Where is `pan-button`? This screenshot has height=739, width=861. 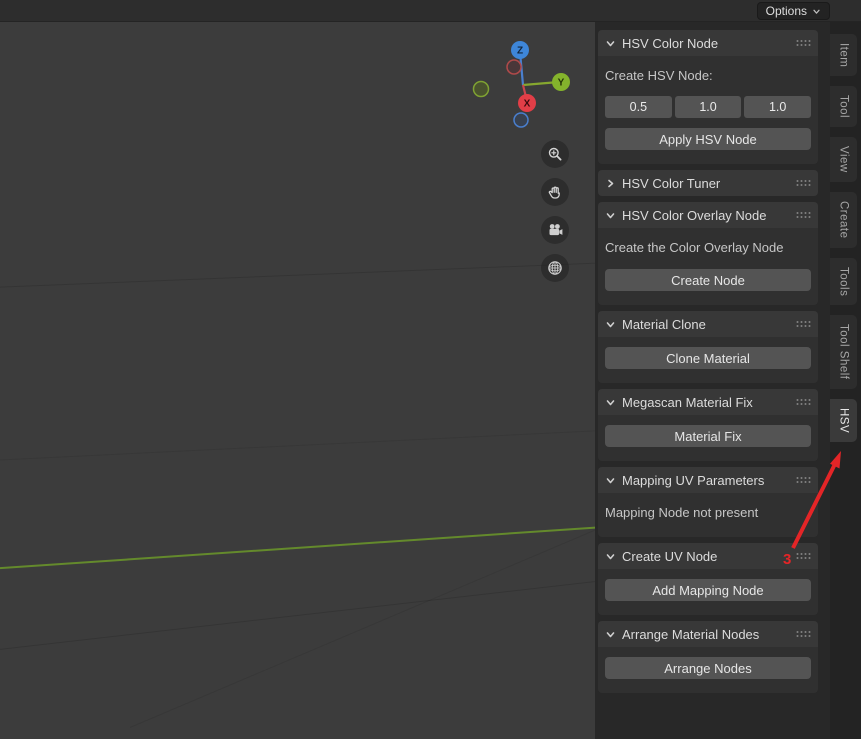
pan-button is located at coordinates (555, 192).